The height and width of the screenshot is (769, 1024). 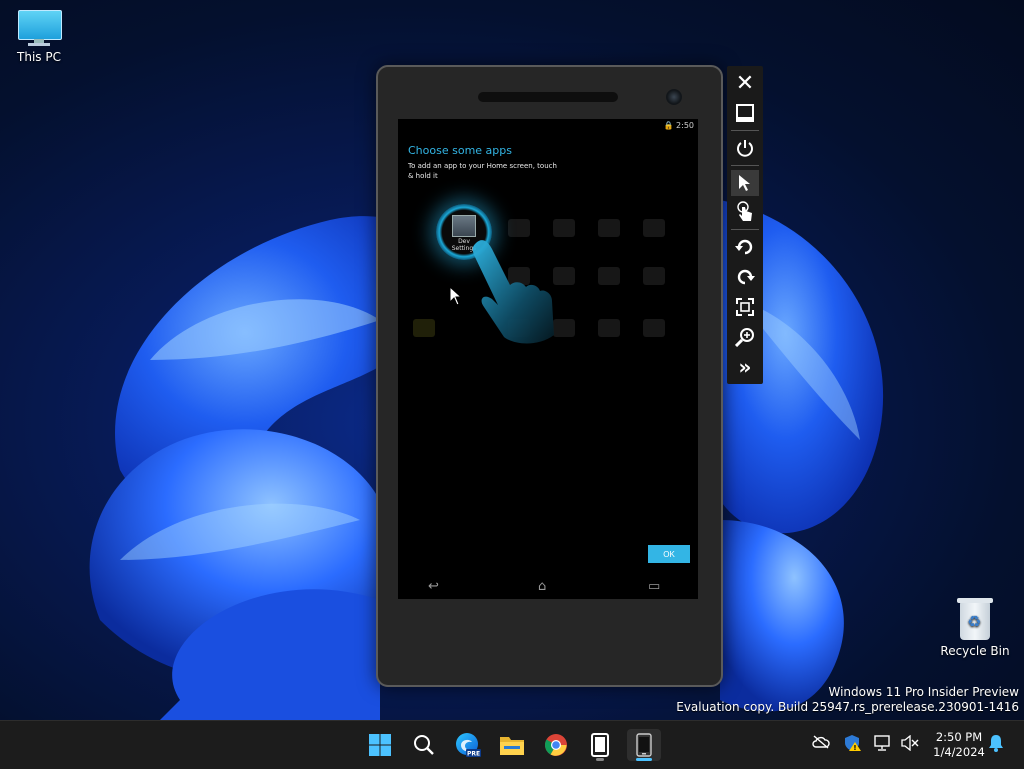 What do you see at coordinates (548, 587) in the screenshot?
I see `android-navbar: ↩ ⌂ ▭` at bounding box center [548, 587].